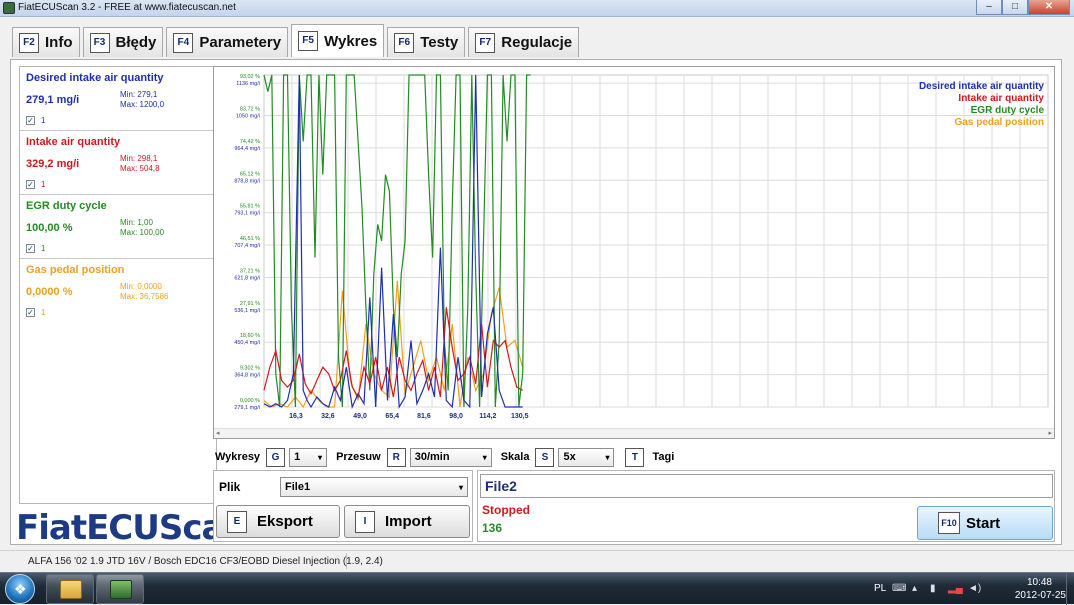  What do you see at coordinates (49, 228) in the screenshot?
I see `param-value: 100,00 %` at bounding box center [49, 228].